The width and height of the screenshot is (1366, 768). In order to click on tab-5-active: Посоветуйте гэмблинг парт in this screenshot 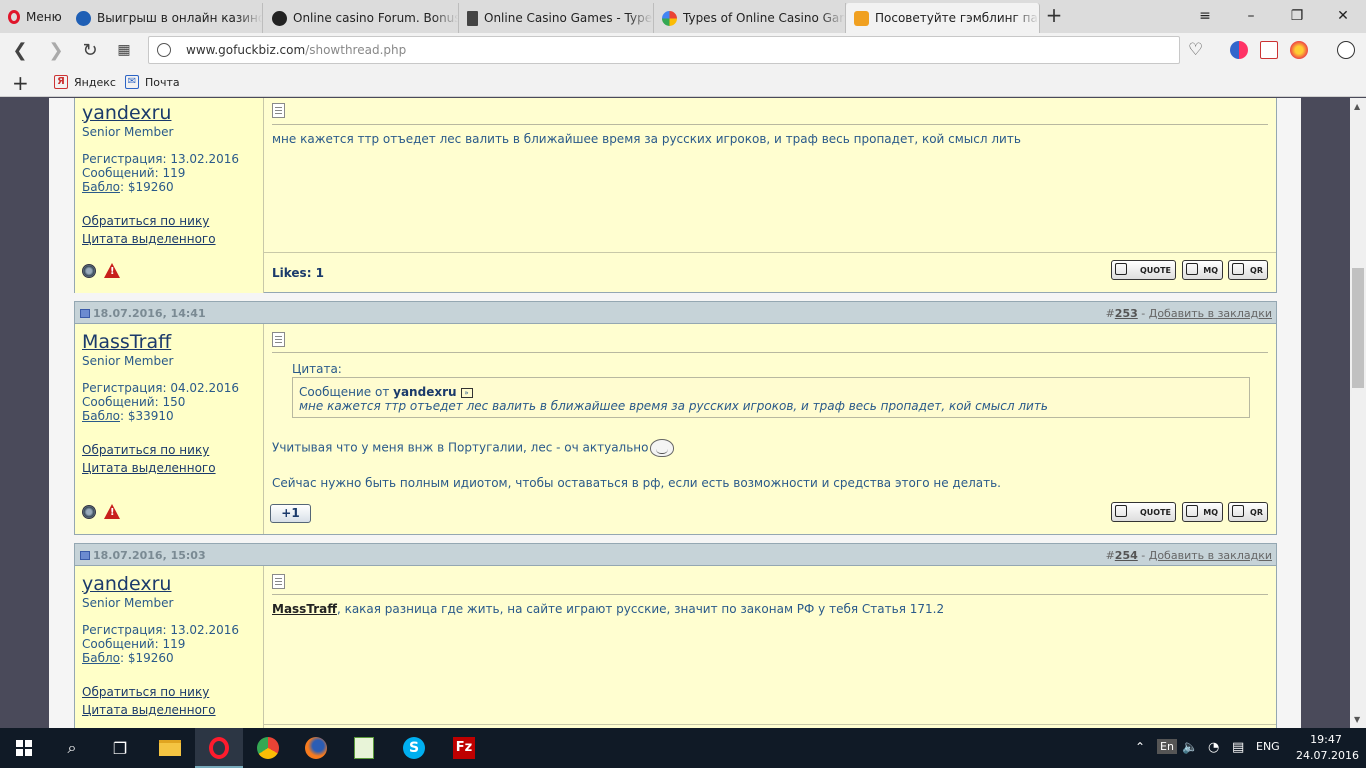, I will do `click(943, 18)`.